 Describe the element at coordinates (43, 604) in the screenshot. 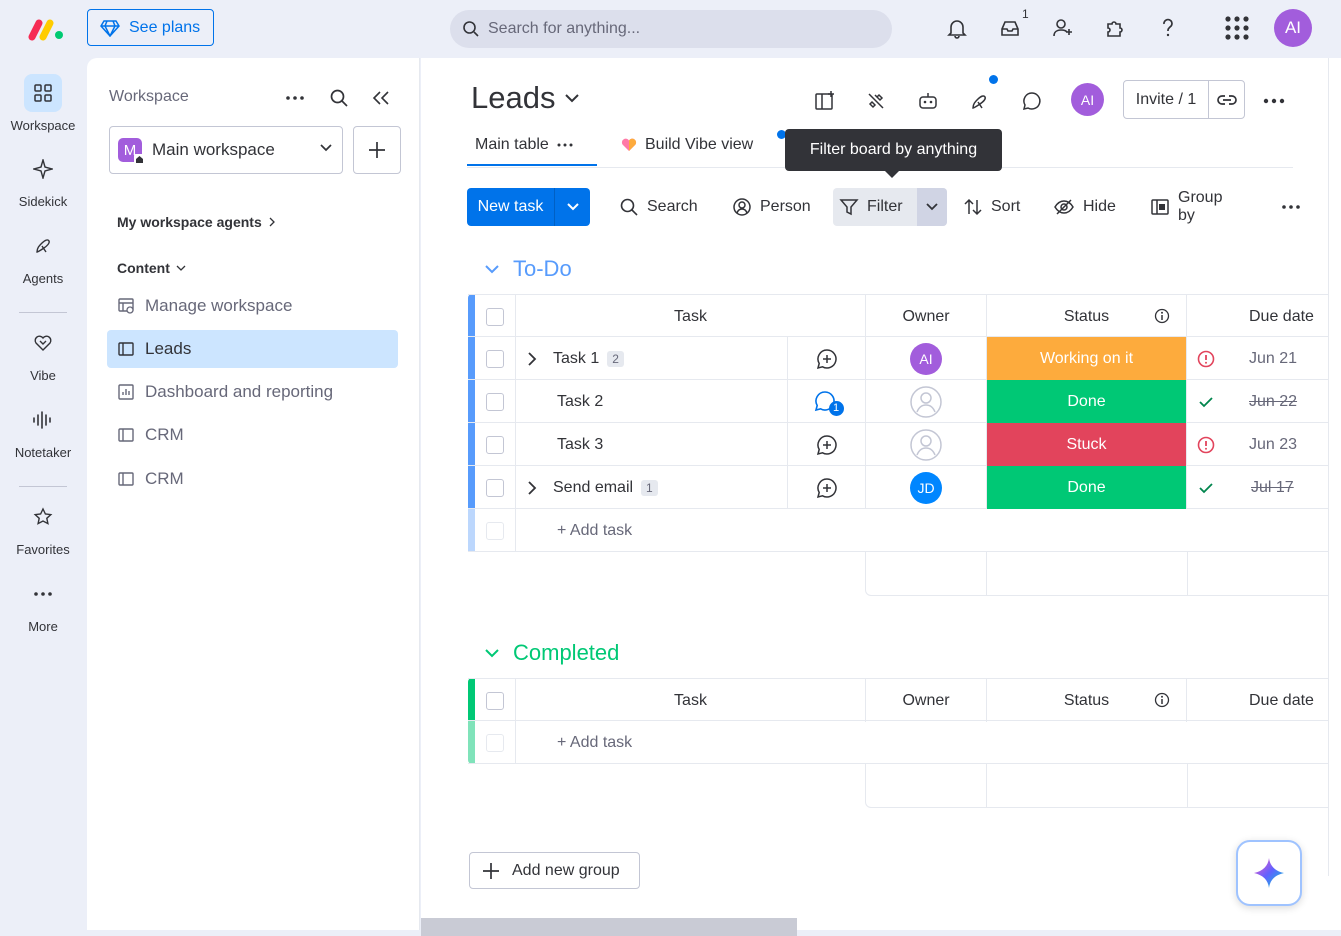

I see `rail-item-more: More` at that location.